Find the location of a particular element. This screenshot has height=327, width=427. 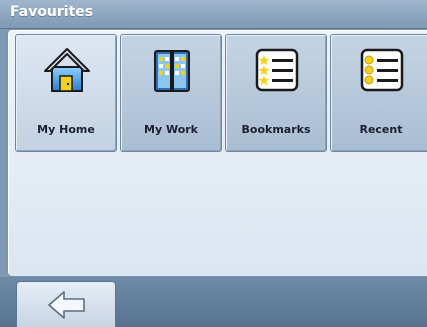

title-bar: Favourites is located at coordinates (213, 14).